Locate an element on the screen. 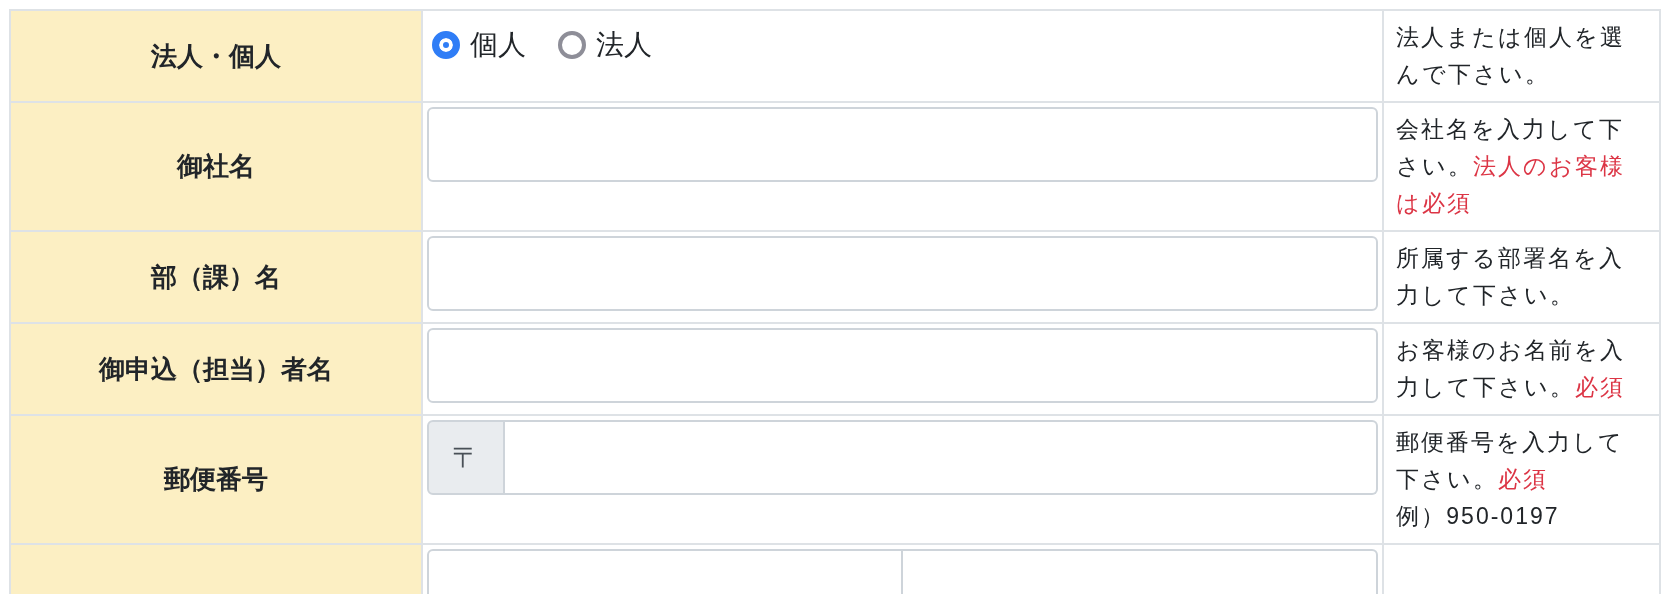  help-text: 法人または個人を選んで下さい。 is located at coordinates (1511, 56).